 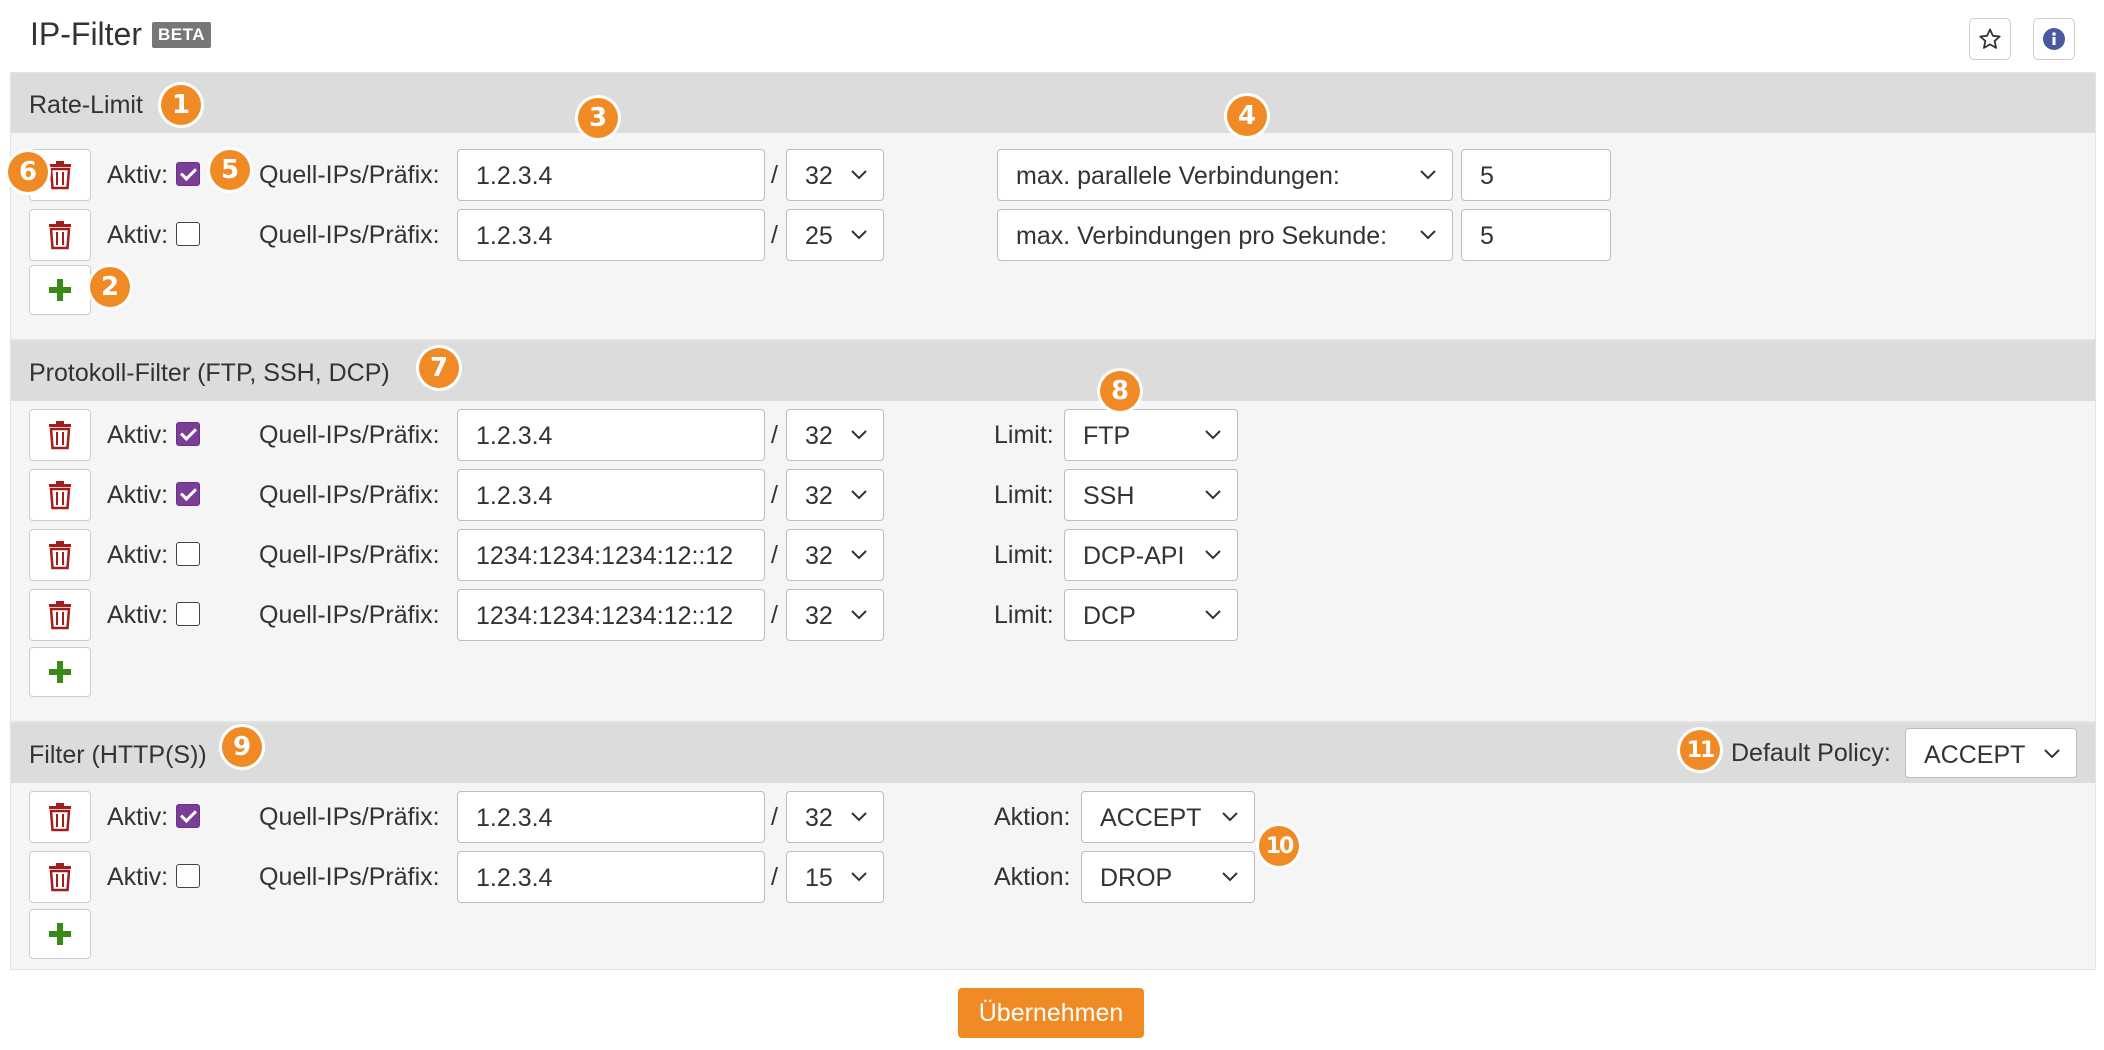 What do you see at coordinates (835, 235) in the screenshot?
I see `prefix-select: 25` at bounding box center [835, 235].